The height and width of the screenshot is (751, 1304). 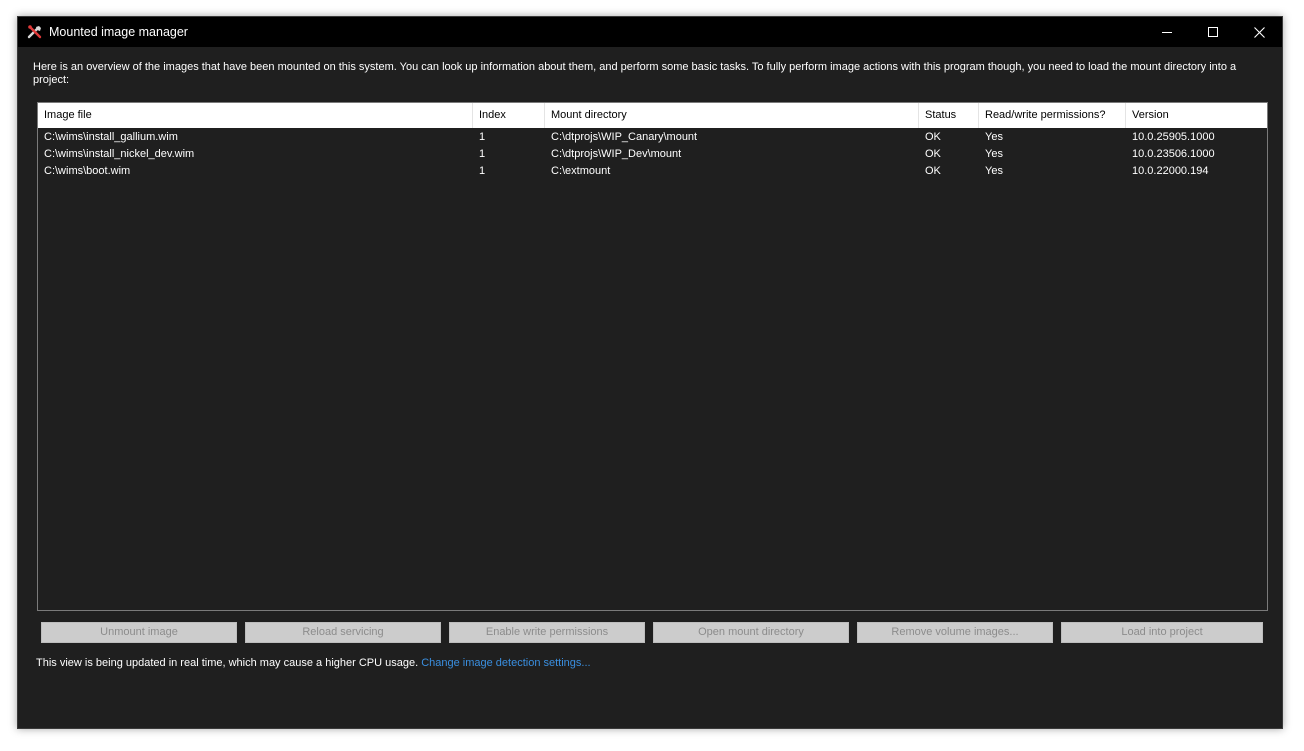 I want to click on maximize-icon, so click(x=1213, y=32).